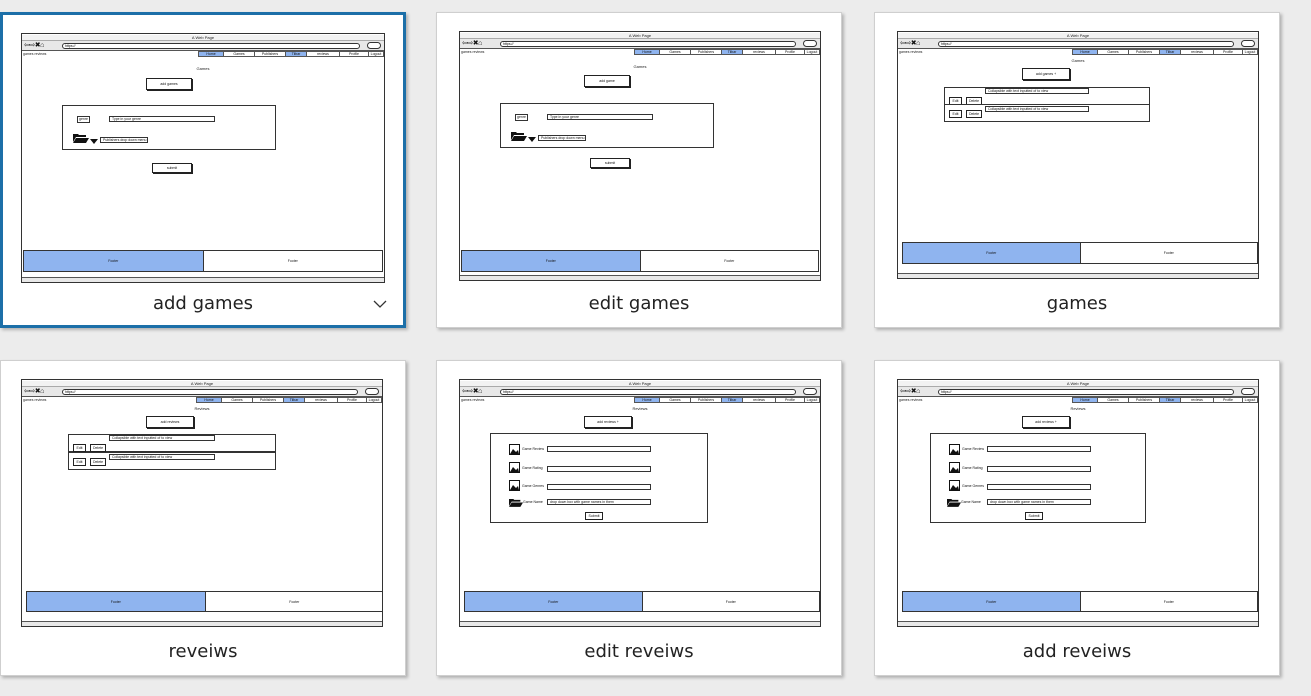 Image resolution: width=1311 pixels, height=696 pixels. I want to click on card-label: edit games, so click(639, 303).